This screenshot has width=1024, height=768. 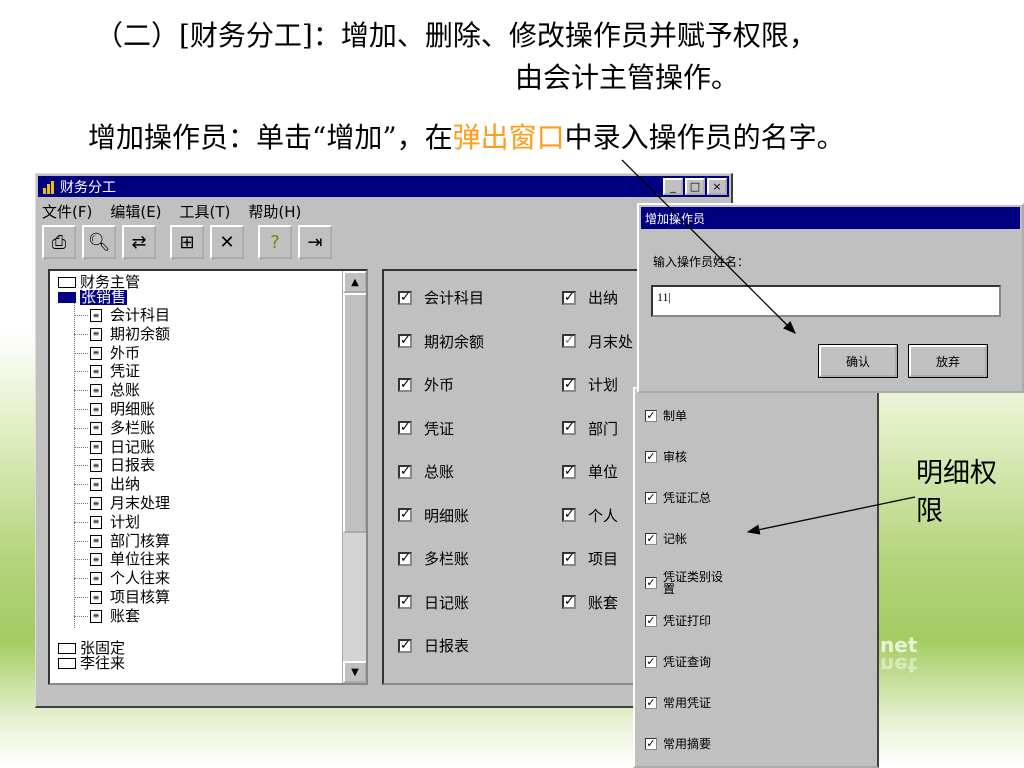 I want to click on tree-group-item: 李往来, so click(x=91, y=663).